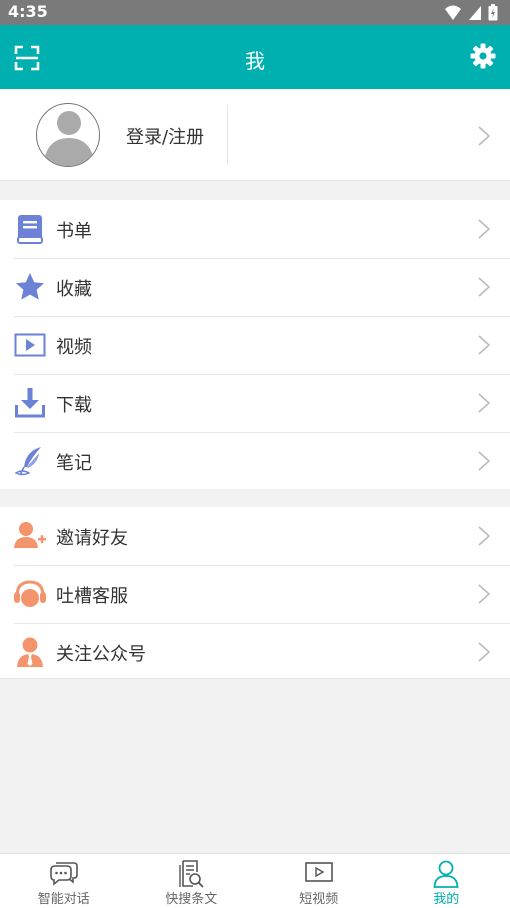  I want to click on signal-icon, so click(475, 12).